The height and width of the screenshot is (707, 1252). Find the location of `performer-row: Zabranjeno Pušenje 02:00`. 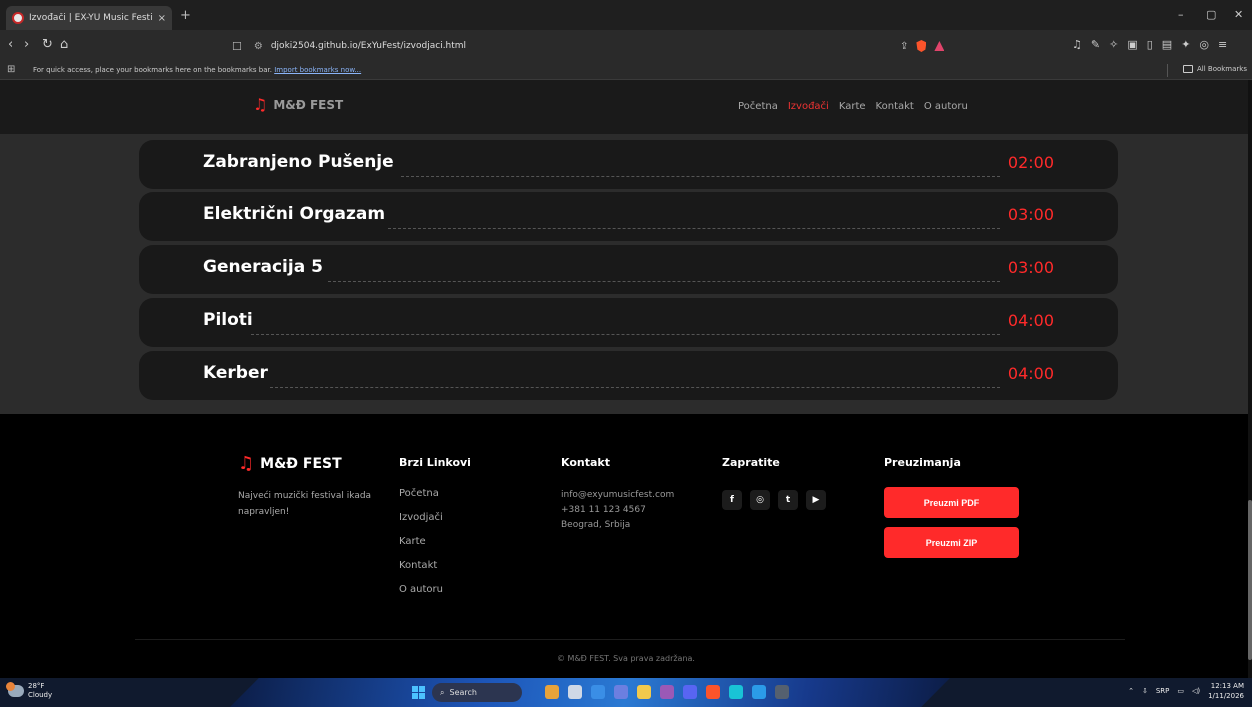

performer-row: Zabranjeno Pušenje 02:00 is located at coordinates (628, 164).